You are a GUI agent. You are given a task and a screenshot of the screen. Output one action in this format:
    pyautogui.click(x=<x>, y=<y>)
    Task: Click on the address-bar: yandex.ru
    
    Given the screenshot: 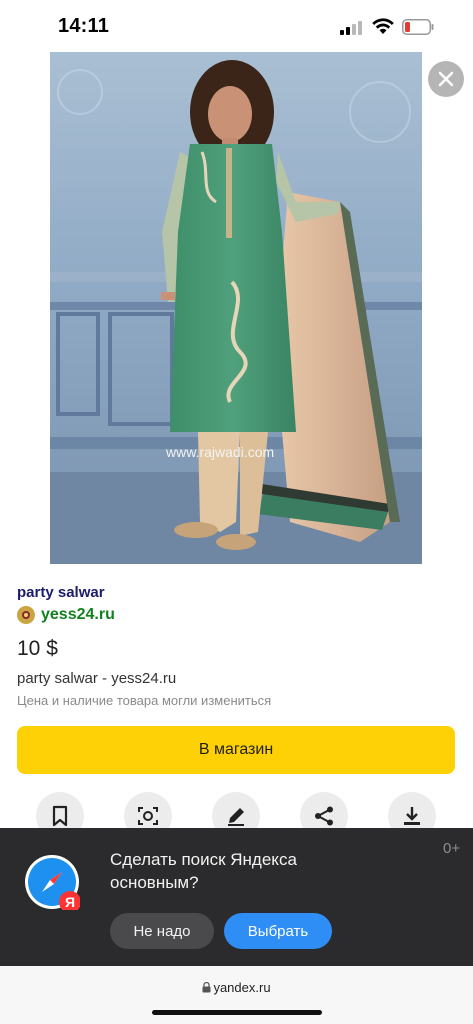 What is the action you would take?
    pyautogui.click(x=236, y=995)
    